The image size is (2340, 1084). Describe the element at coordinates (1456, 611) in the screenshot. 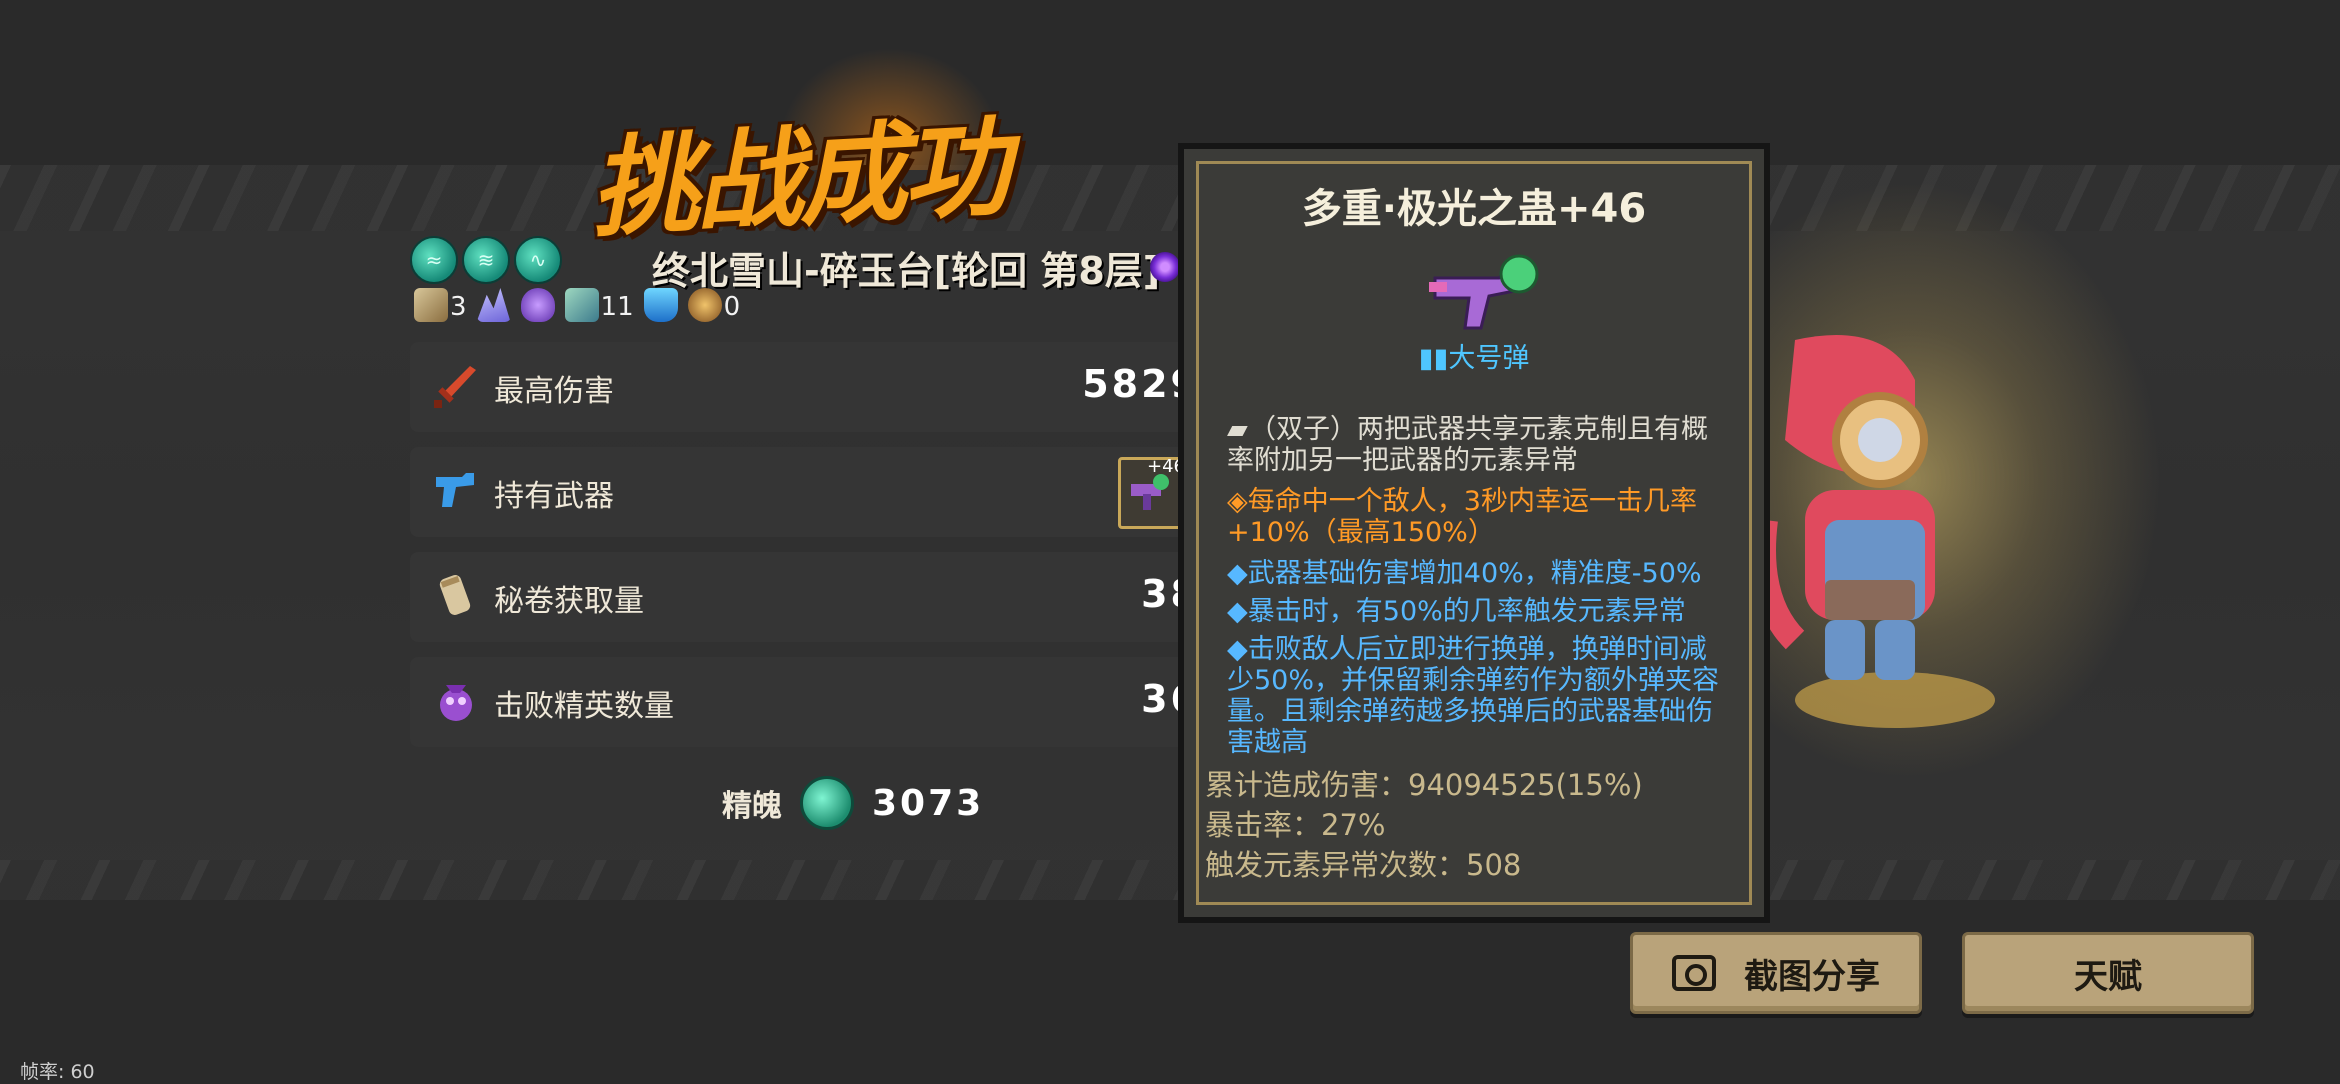

I see `tooltip-text: ◆暴击时，有50%的几率触发元素异常` at that location.